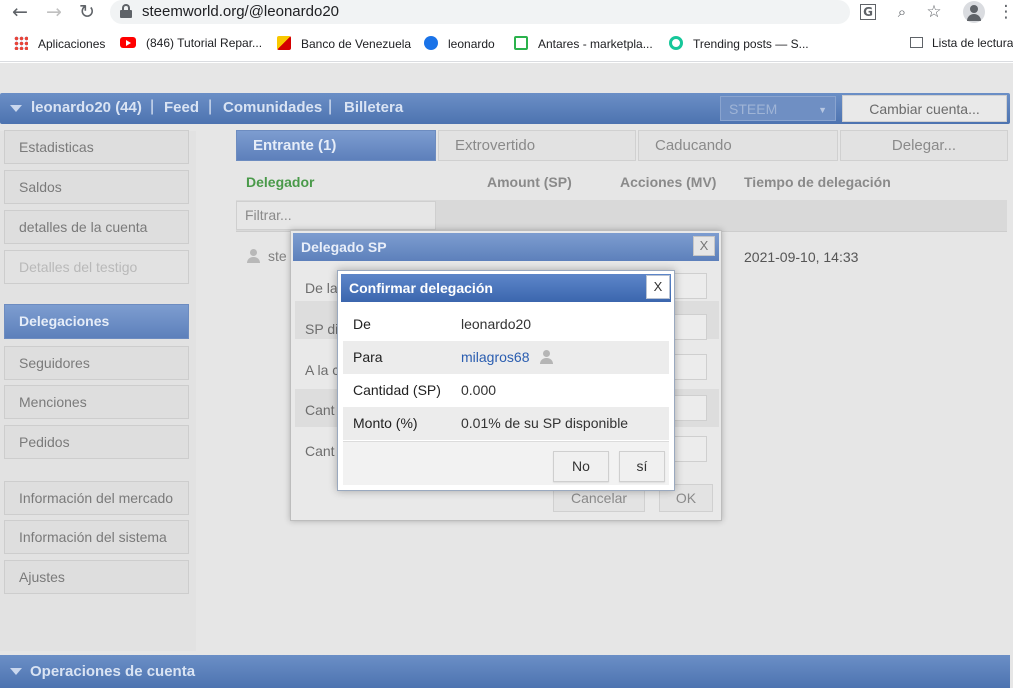  I want to click on lock-icon, so click(126, 11).